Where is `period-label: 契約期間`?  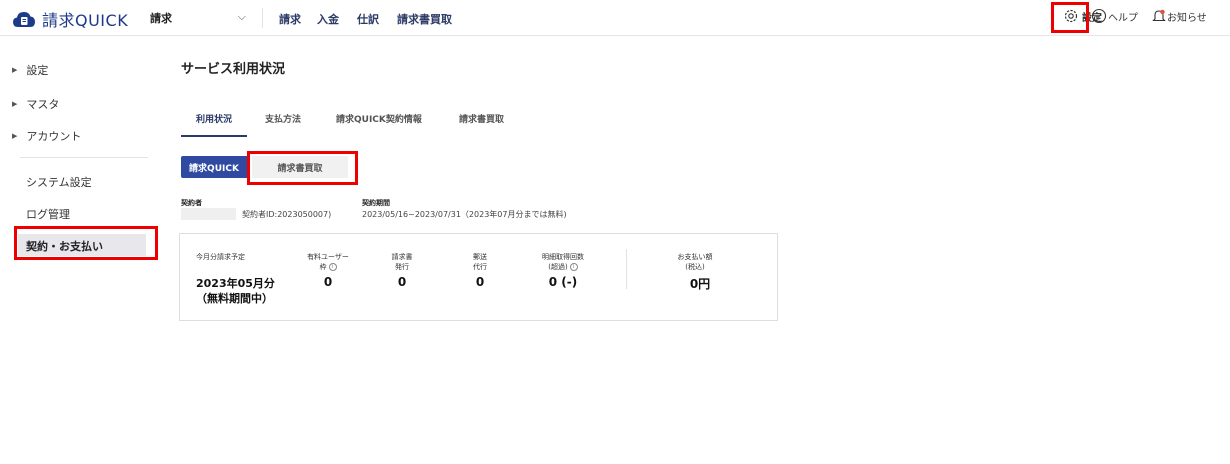
period-label: 契約期間 is located at coordinates (376, 203).